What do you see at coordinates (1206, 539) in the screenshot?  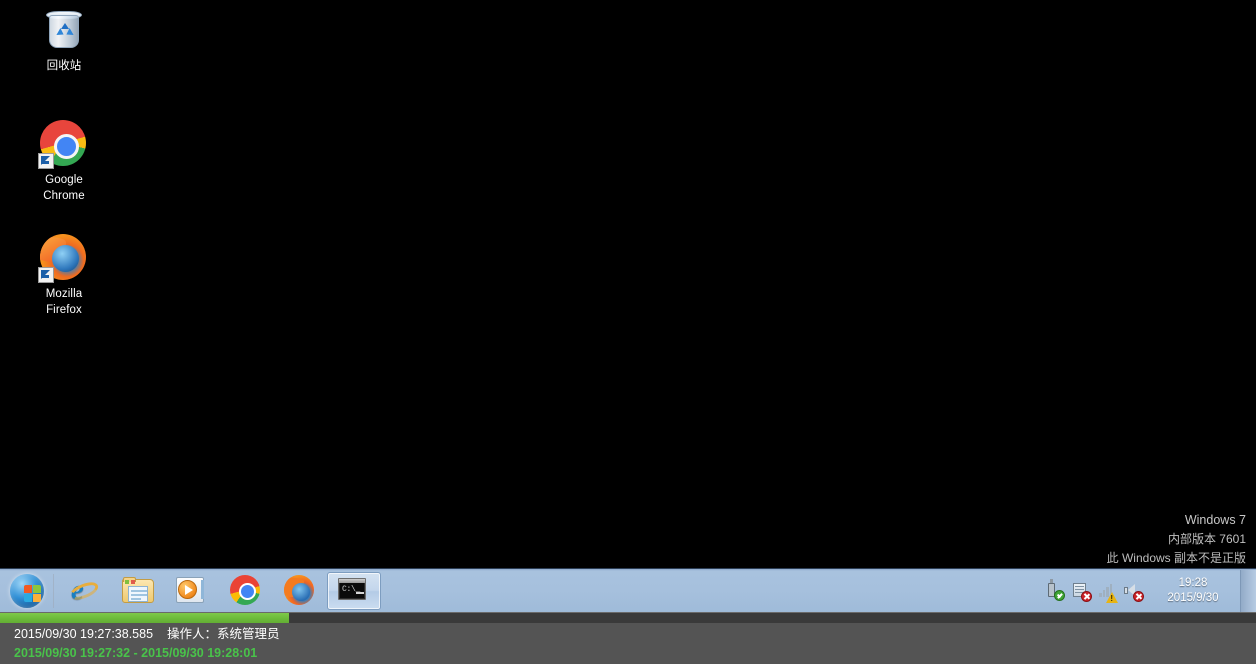 I see `watermark-line-2: 内部版本 7601` at bounding box center [1206, 539].